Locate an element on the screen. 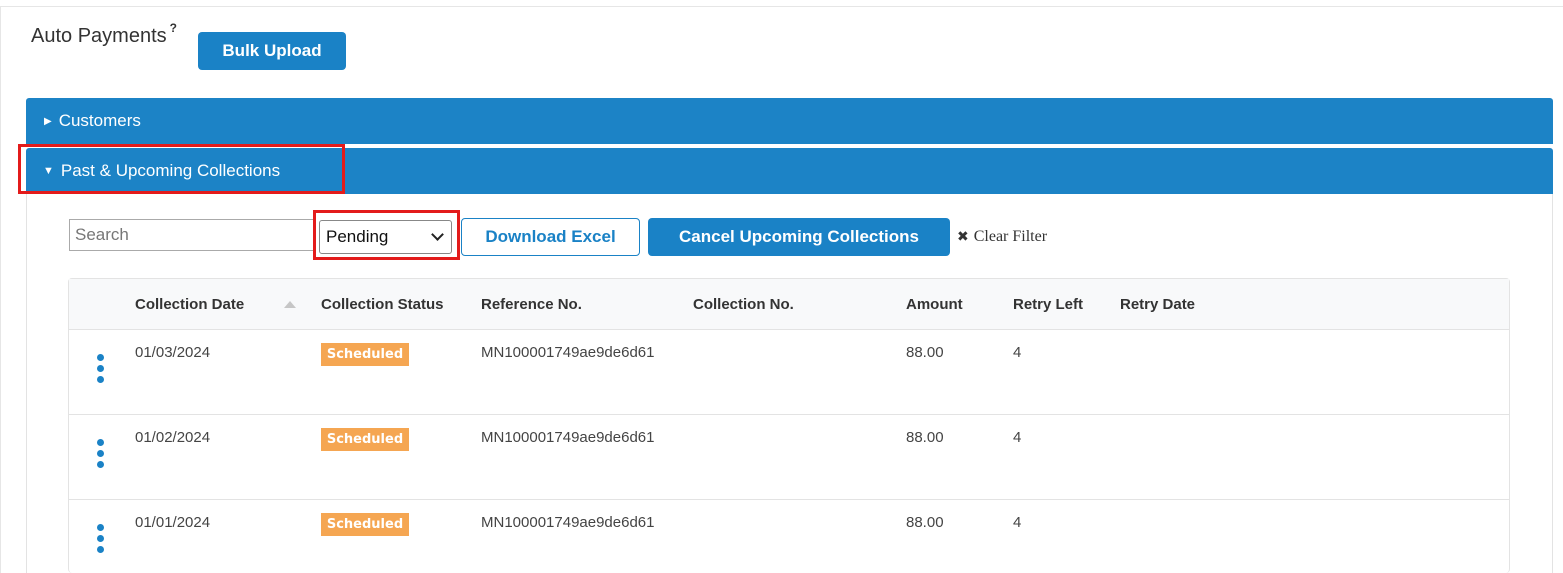 This screenshot has height=573, width=1563. col-reference-no: Reference No. is located at coordinates (531, 304).